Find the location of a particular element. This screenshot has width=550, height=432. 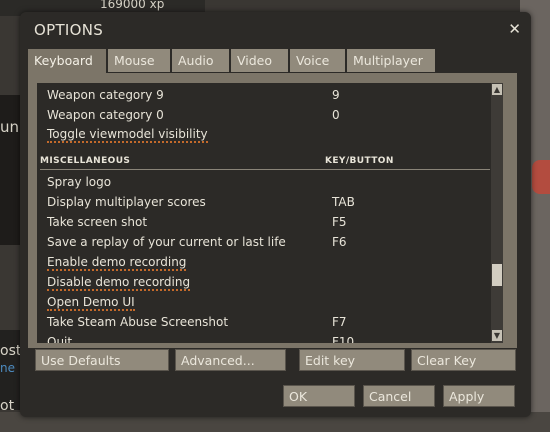

tab-video: Video is located at coordinates (259, 60).